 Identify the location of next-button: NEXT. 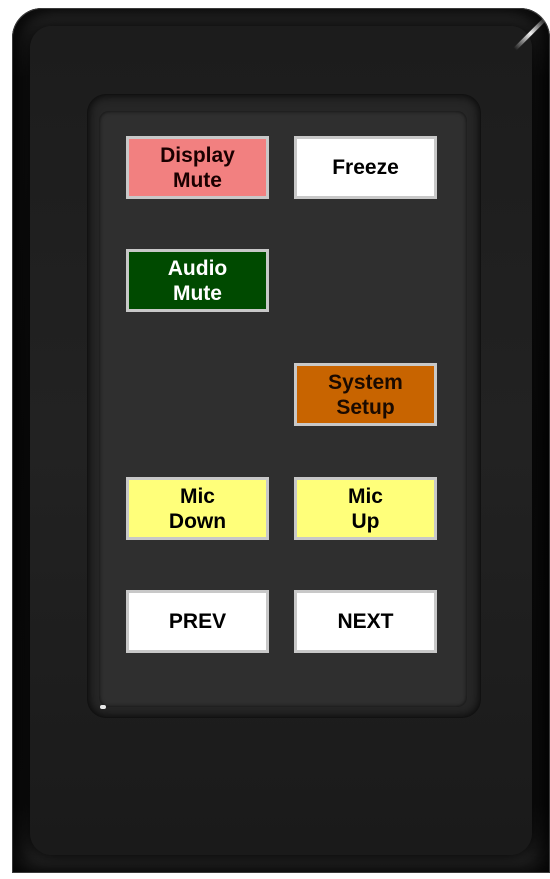
(365, 621).